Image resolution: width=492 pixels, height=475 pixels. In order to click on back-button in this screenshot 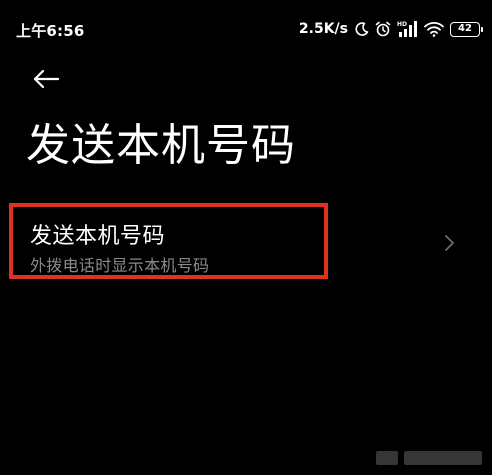, I will do `click(46, 81)`.